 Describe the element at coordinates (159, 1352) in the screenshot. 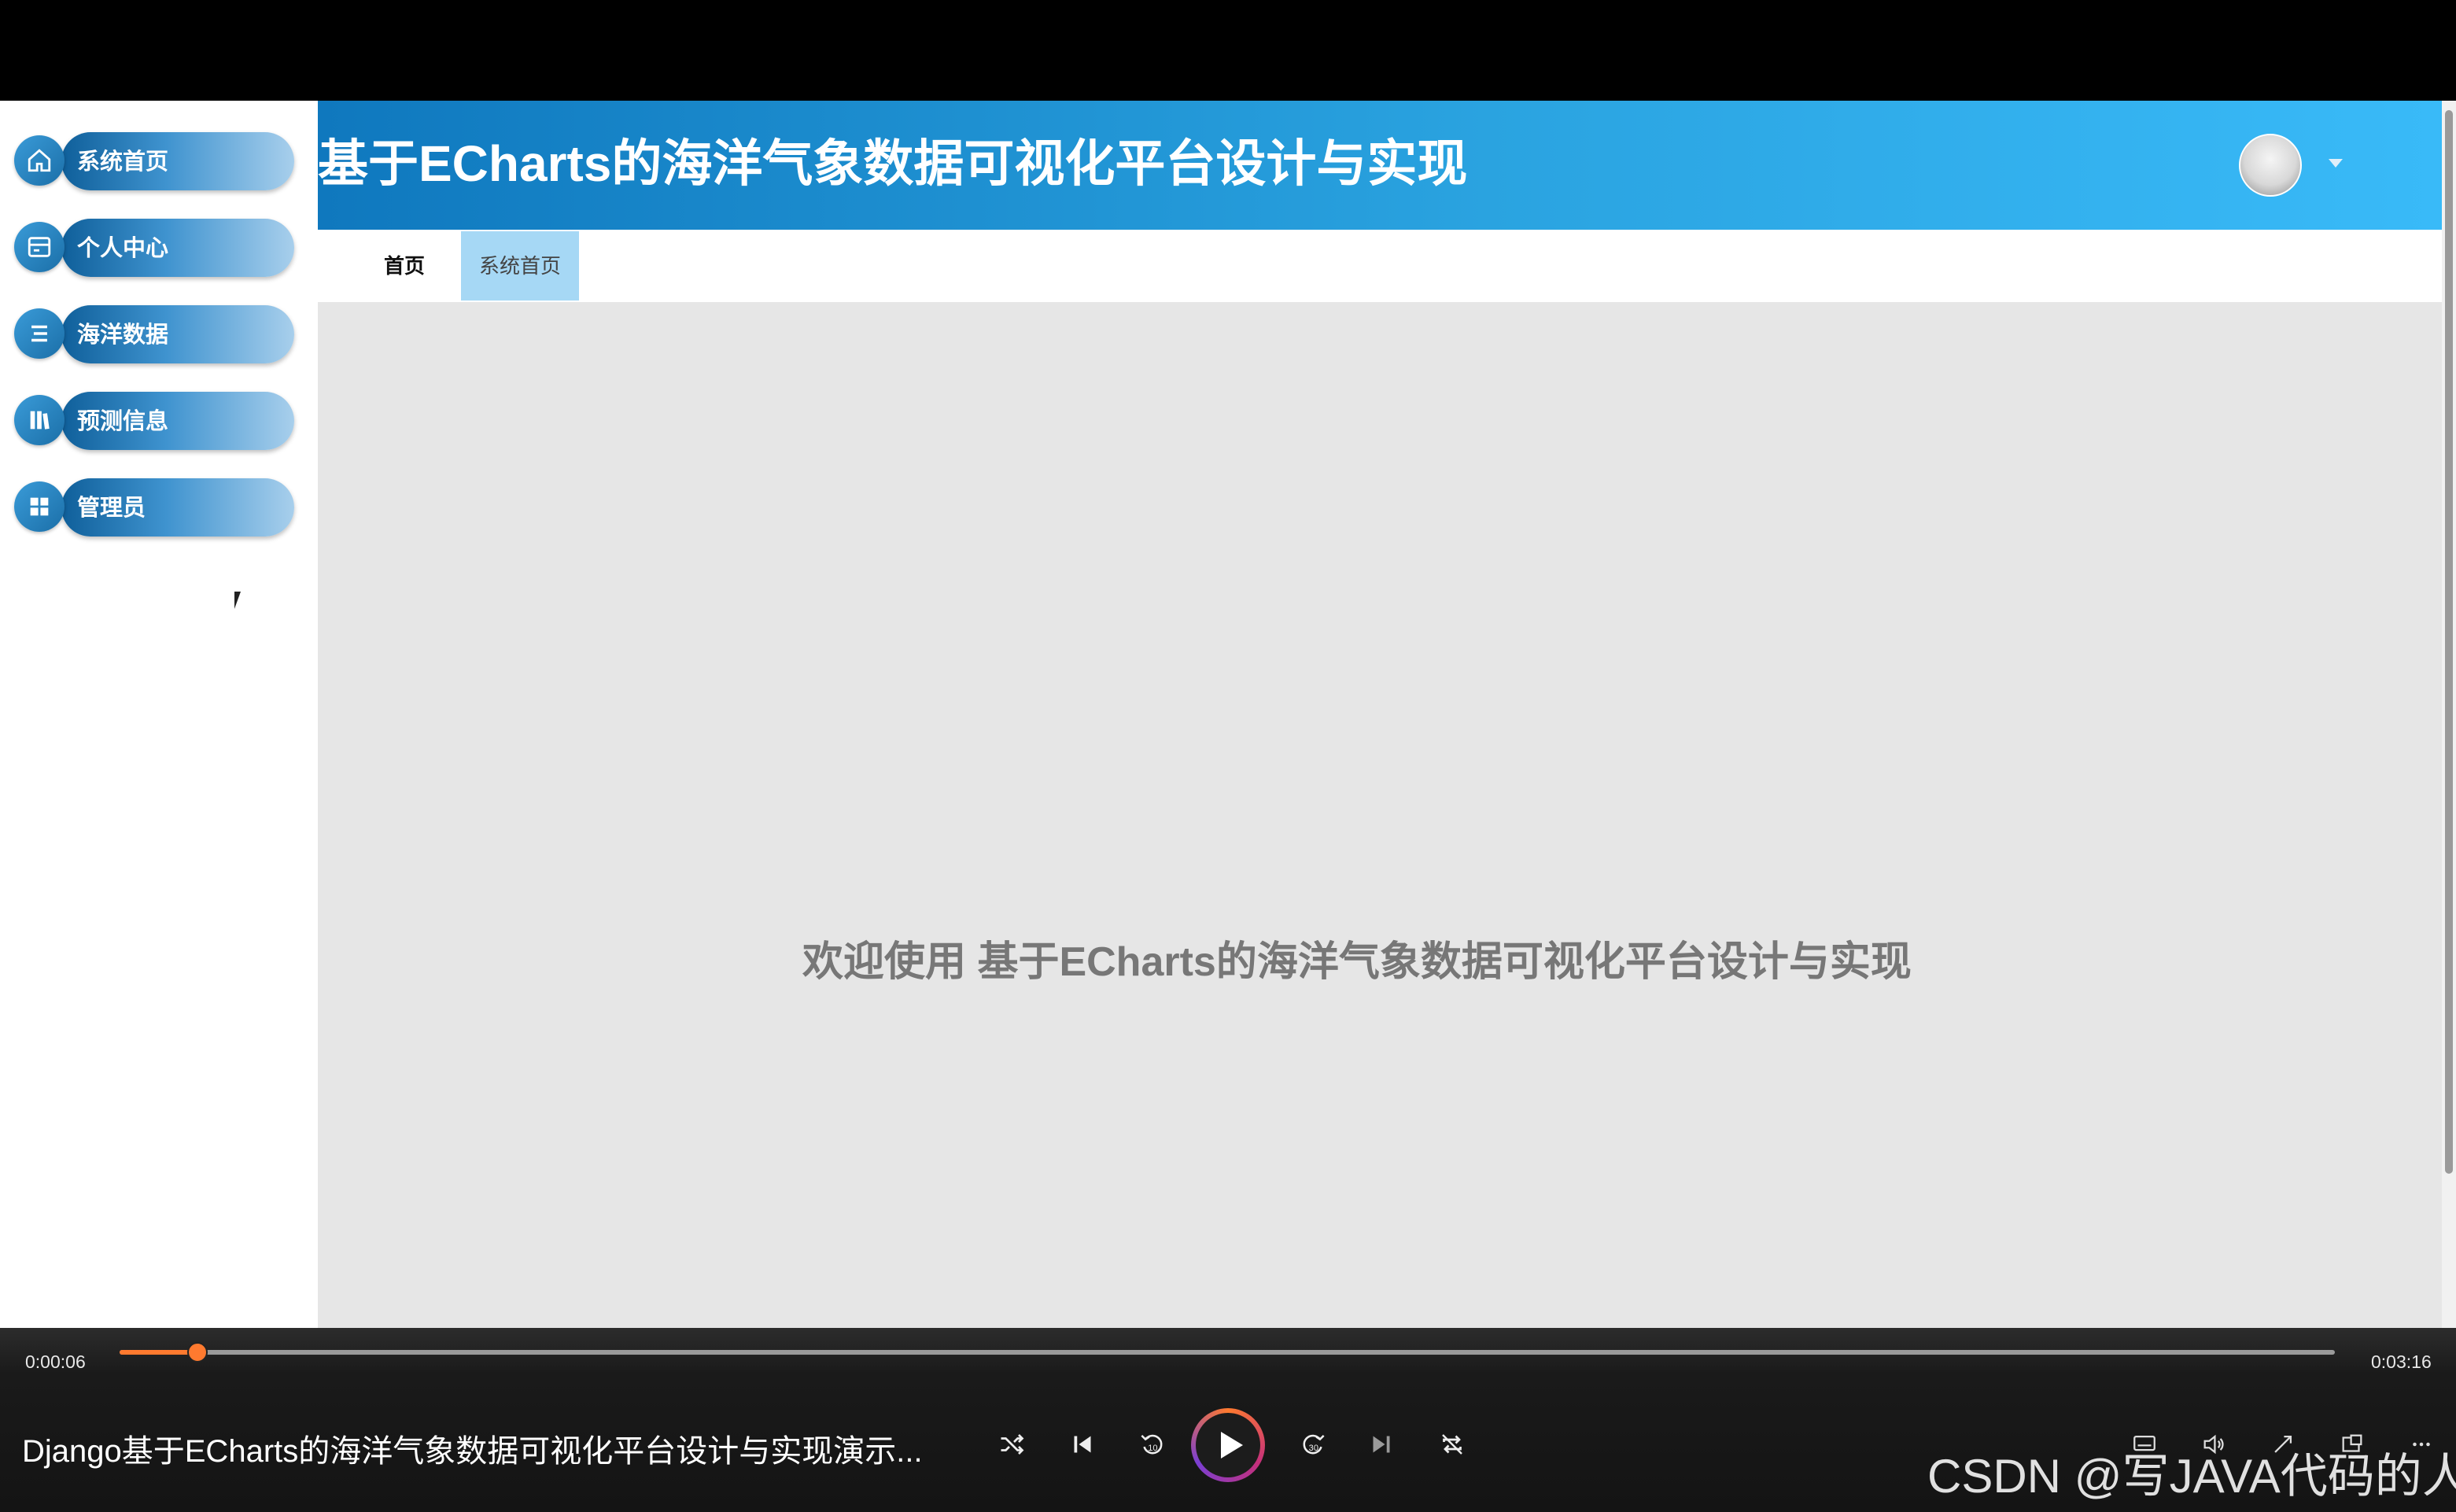

I see `progress-fill` at that location.